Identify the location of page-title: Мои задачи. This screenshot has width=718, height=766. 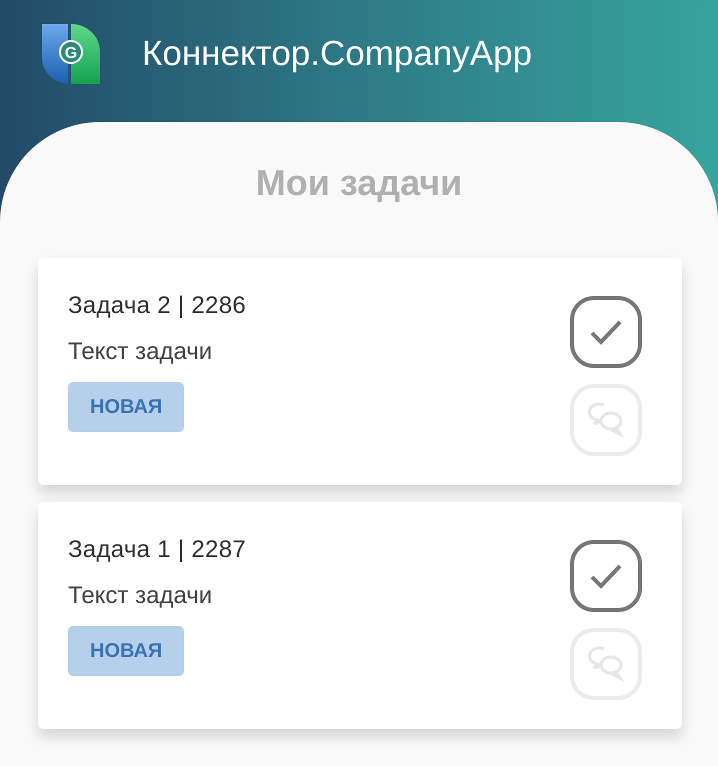
(359, 183).